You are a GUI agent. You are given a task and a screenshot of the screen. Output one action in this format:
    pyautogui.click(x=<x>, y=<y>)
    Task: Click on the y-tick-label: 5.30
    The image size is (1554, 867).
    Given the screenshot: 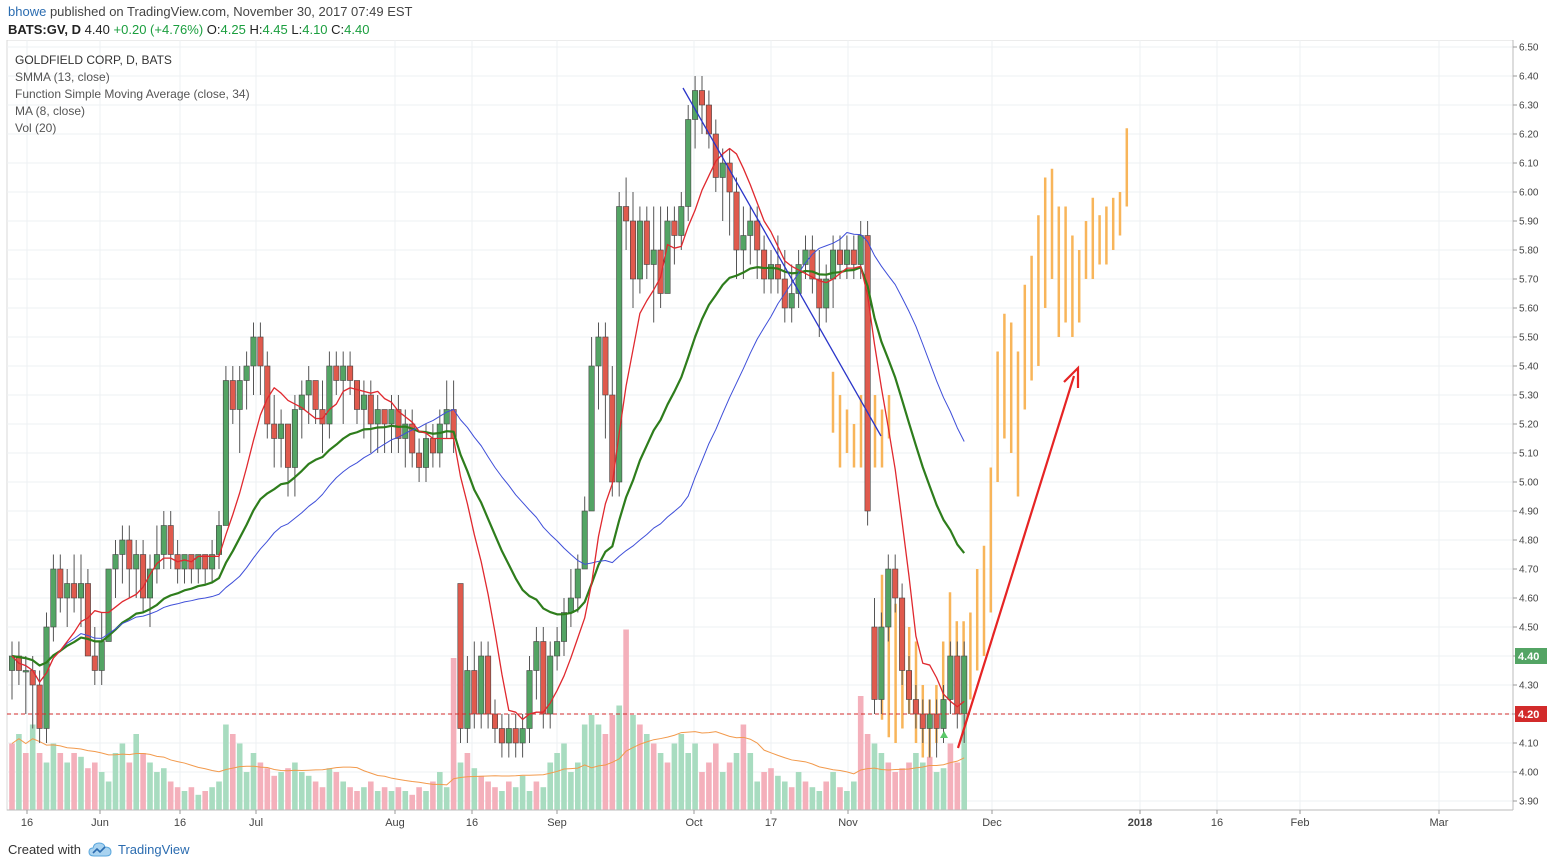 What is the action you would take?
    pyautogui.click(x=1529, y=396)
    